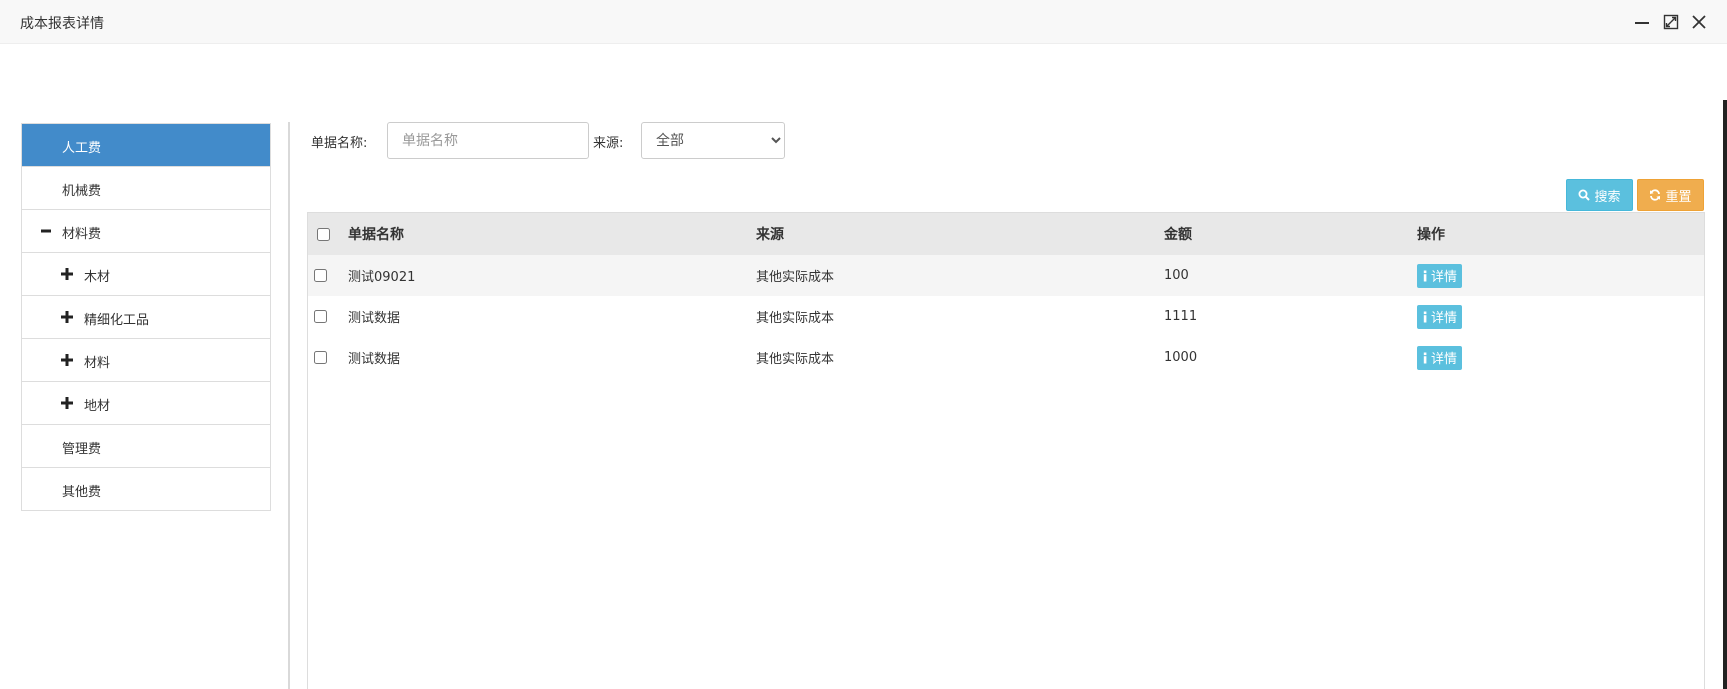  Describe the element at coordinates (82, 449) in the screenshot. I see `tree-item-label: 管理费` at that location.